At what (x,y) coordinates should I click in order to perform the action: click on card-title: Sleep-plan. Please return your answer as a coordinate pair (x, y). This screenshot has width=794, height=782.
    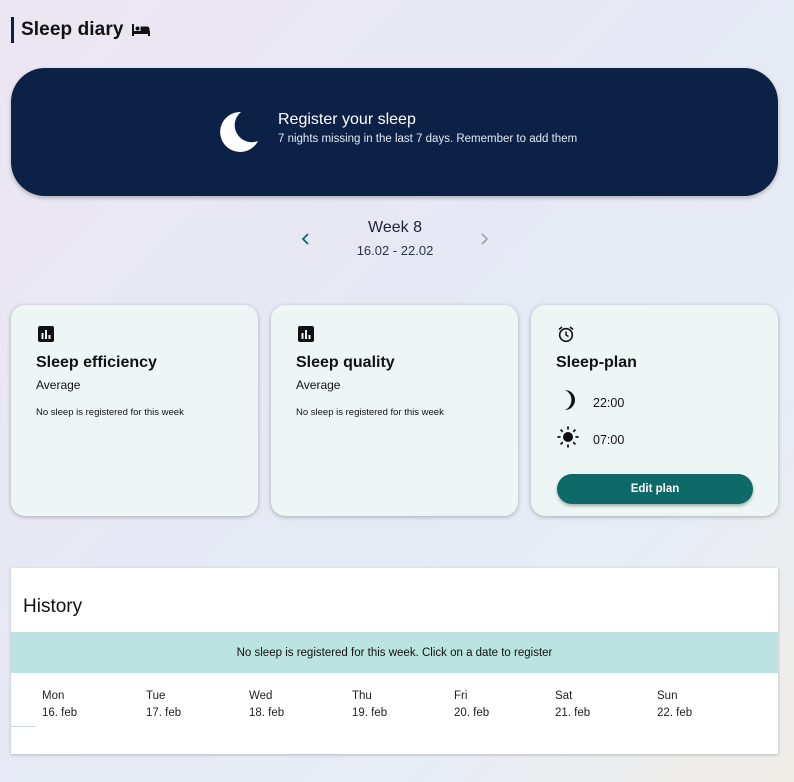
    Looking at the image, I should click on (596, 362).